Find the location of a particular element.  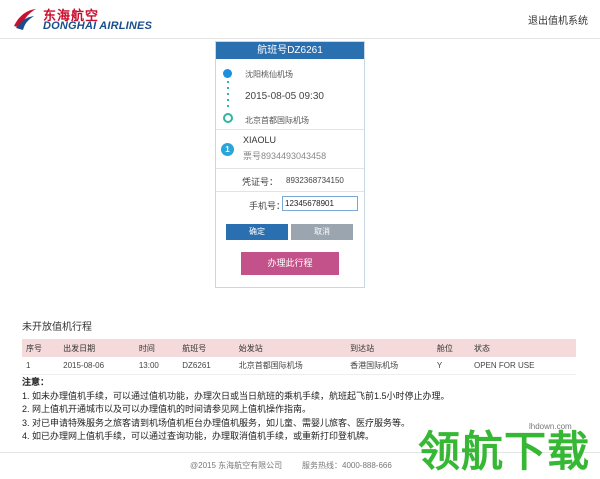

passenger-name: XIAOLU is located at coordinates (260, 140).